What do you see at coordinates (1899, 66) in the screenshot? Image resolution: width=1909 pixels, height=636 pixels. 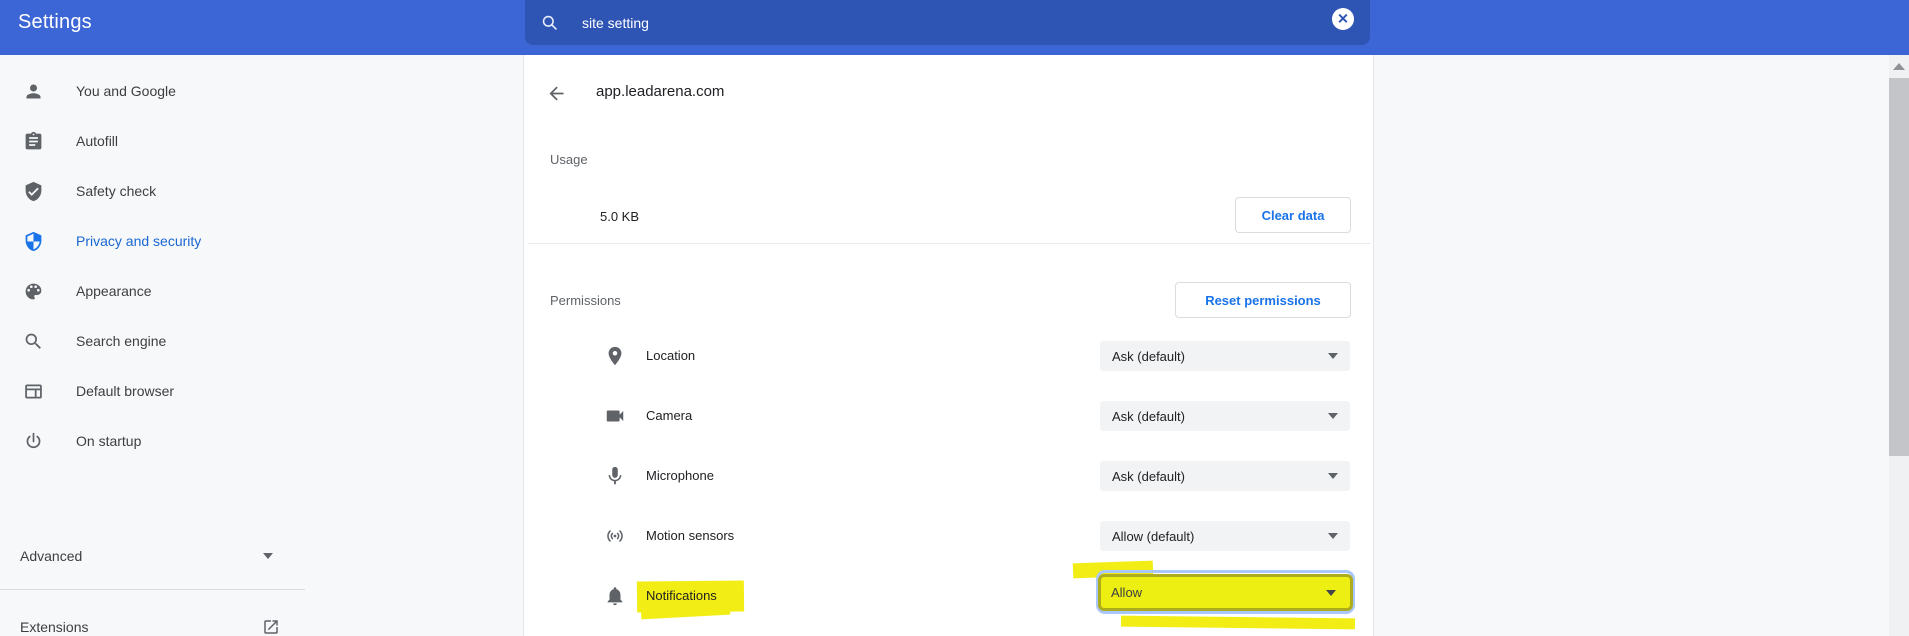 I see `scrollbar-up-arrow-icon` at bounding box center [1899, 66].